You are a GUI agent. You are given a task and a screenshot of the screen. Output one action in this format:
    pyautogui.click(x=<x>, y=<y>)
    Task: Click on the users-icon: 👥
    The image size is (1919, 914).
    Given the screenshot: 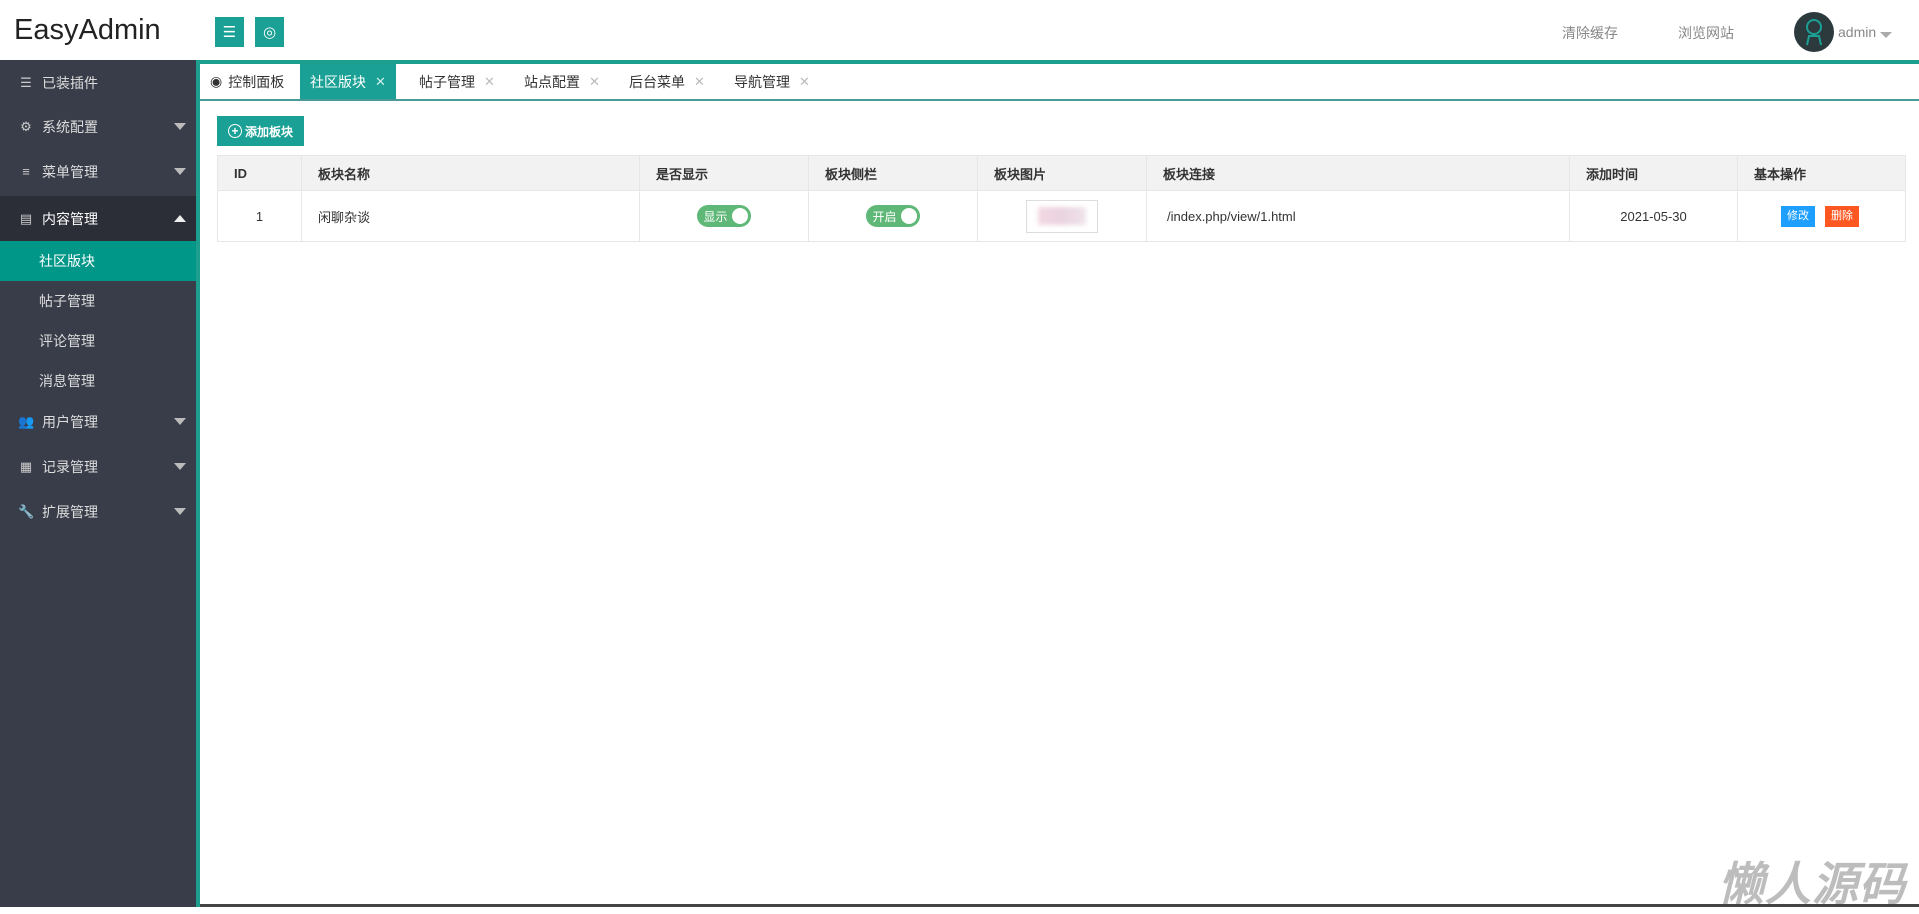 What is the action you would take?
    pyautogui.click(x=26, y=421)
    